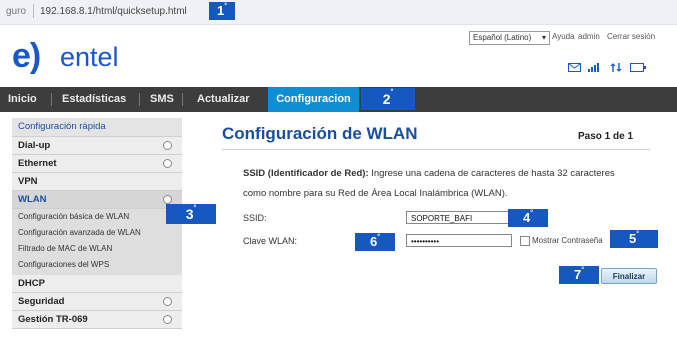 The image size is (677, 360). Describe the element at coordinates (94, 99) in the screenshot. I see `nav-estadisticas: Estadísticas` at that location.